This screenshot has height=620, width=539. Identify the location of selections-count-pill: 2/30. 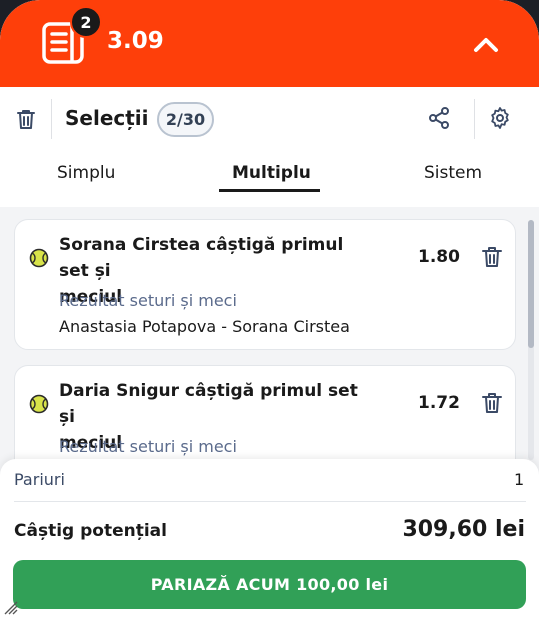
(185, 119).